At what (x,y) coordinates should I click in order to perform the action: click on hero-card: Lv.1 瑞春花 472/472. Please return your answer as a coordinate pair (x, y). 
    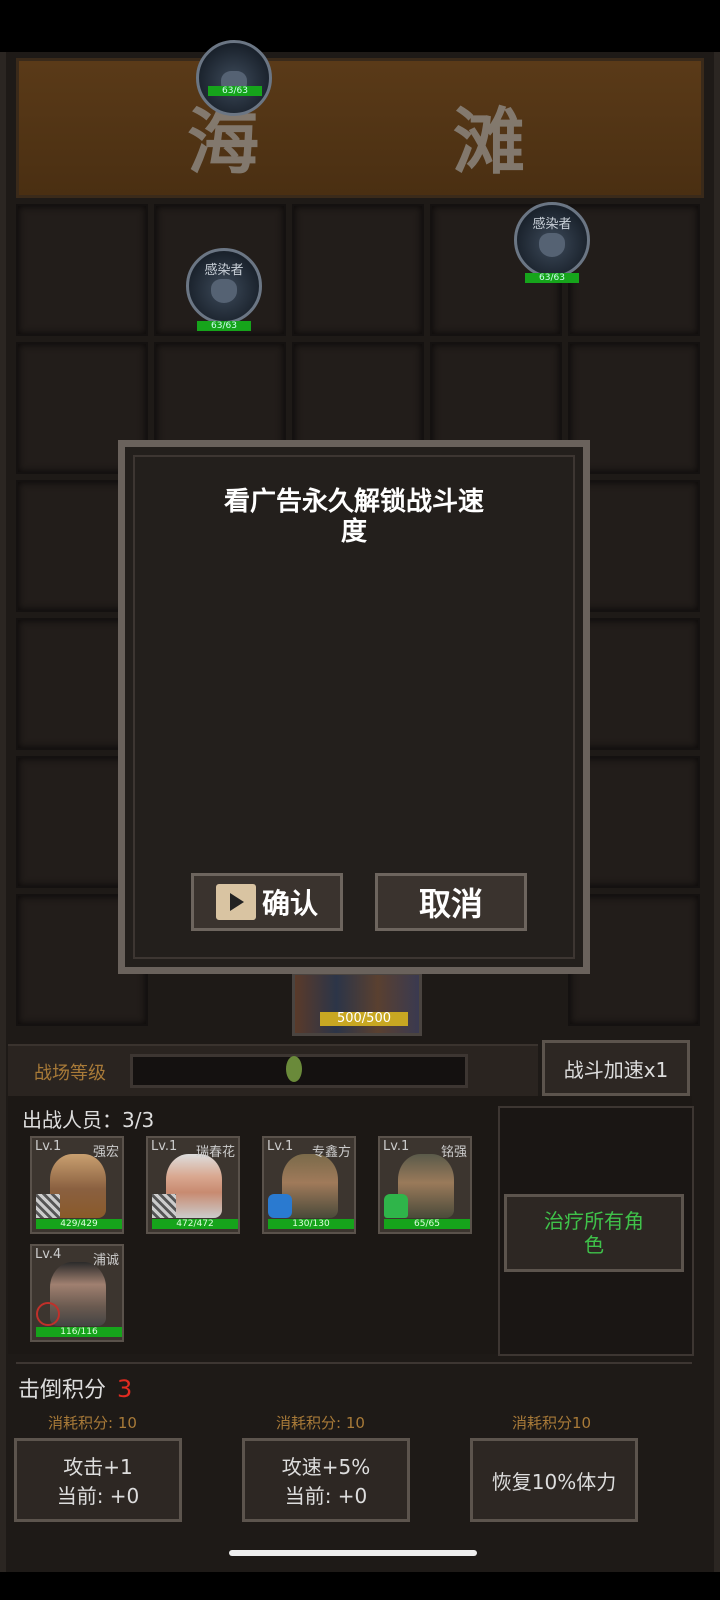
    Looking at the image, I should click on (193, 1185).